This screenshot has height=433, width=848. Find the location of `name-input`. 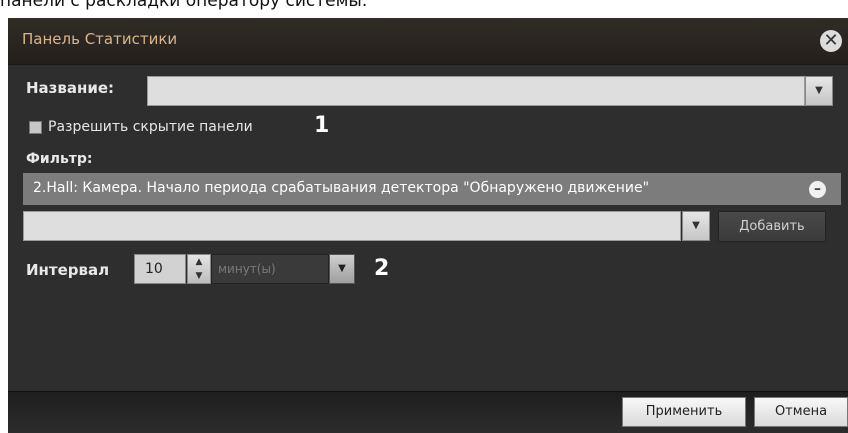

name-input is located at coordinates (476, 91).